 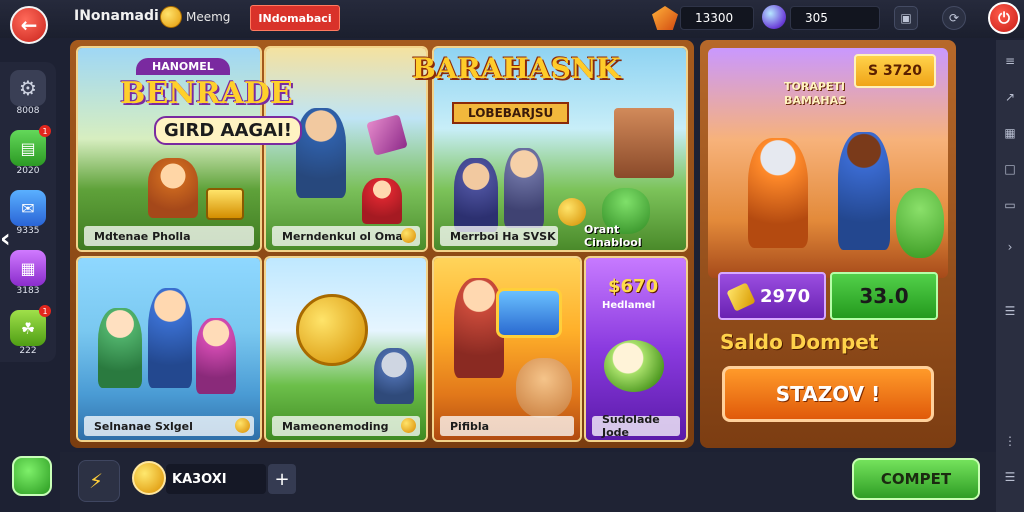 I want to click on chevron-left-icon: ‹, so click(x=5, y=239).